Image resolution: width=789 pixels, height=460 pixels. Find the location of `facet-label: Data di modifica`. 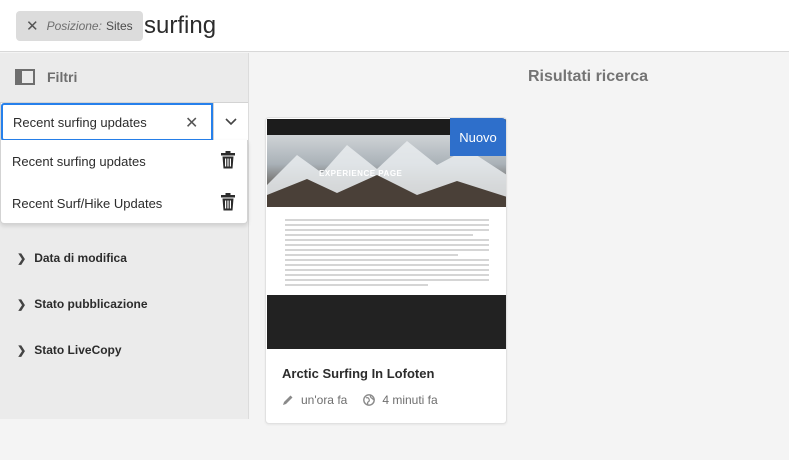

facet-label: Data di modifica is located at coordinates (80, 258).